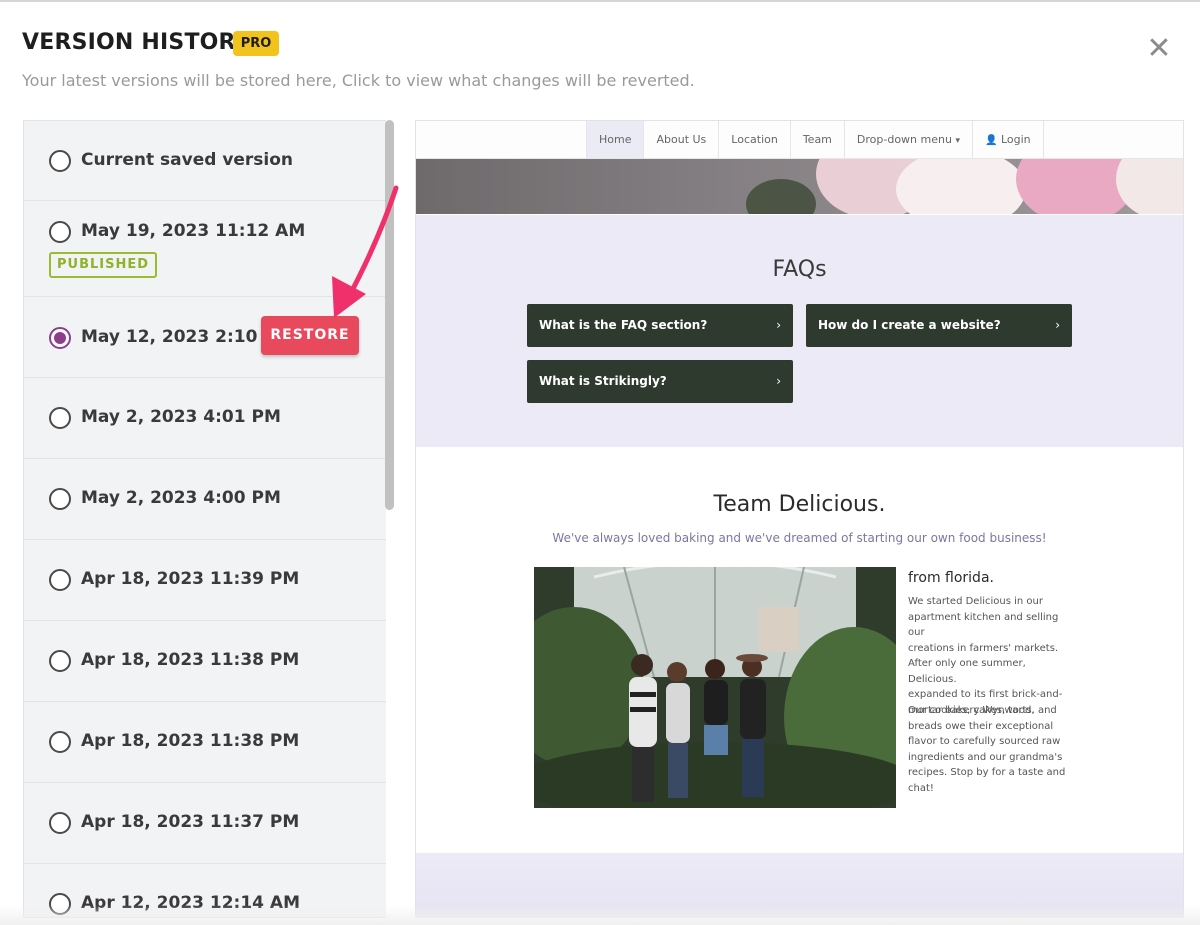 This screenshot has height=925, width=1200. I want to click on scrollbar-thumb, so click(389, 315).